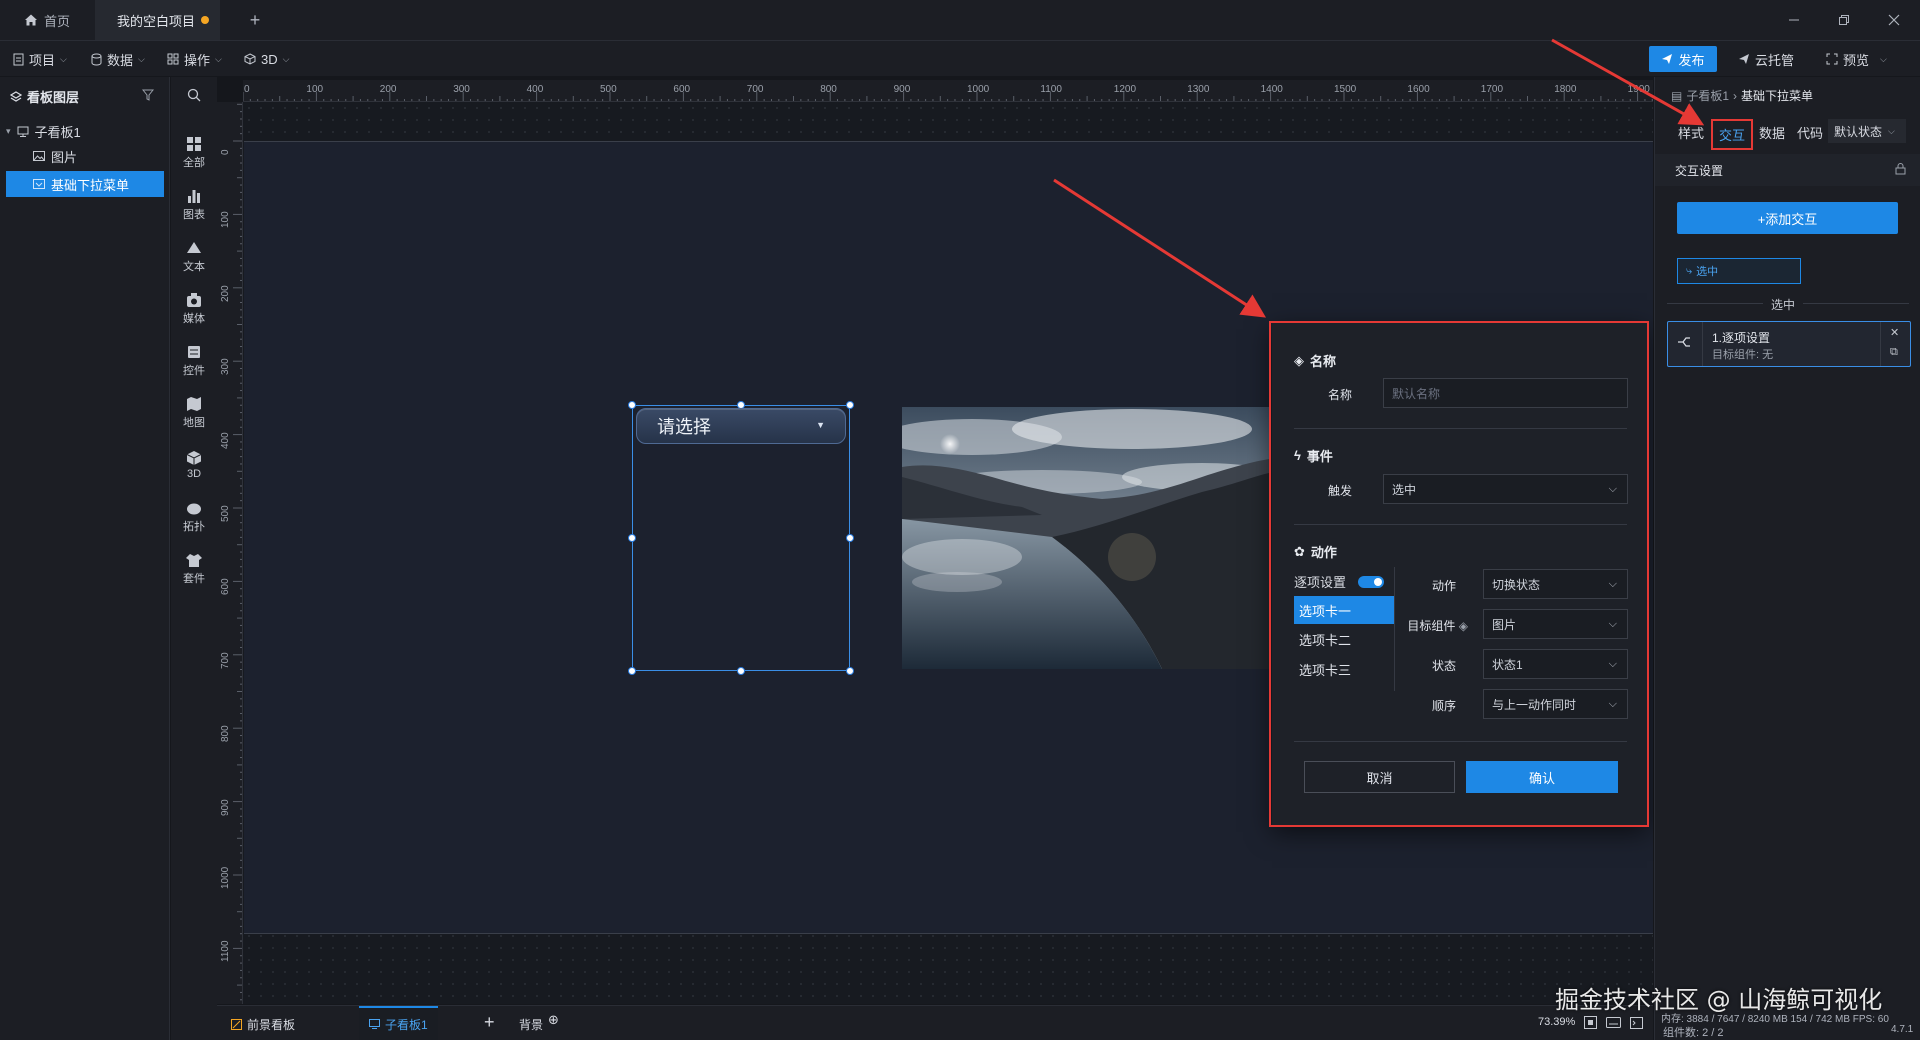  Describe the element at coordinates (1867, 131) in the screenshot. I see `state-selector: 默认状态 ⌵` at that location.